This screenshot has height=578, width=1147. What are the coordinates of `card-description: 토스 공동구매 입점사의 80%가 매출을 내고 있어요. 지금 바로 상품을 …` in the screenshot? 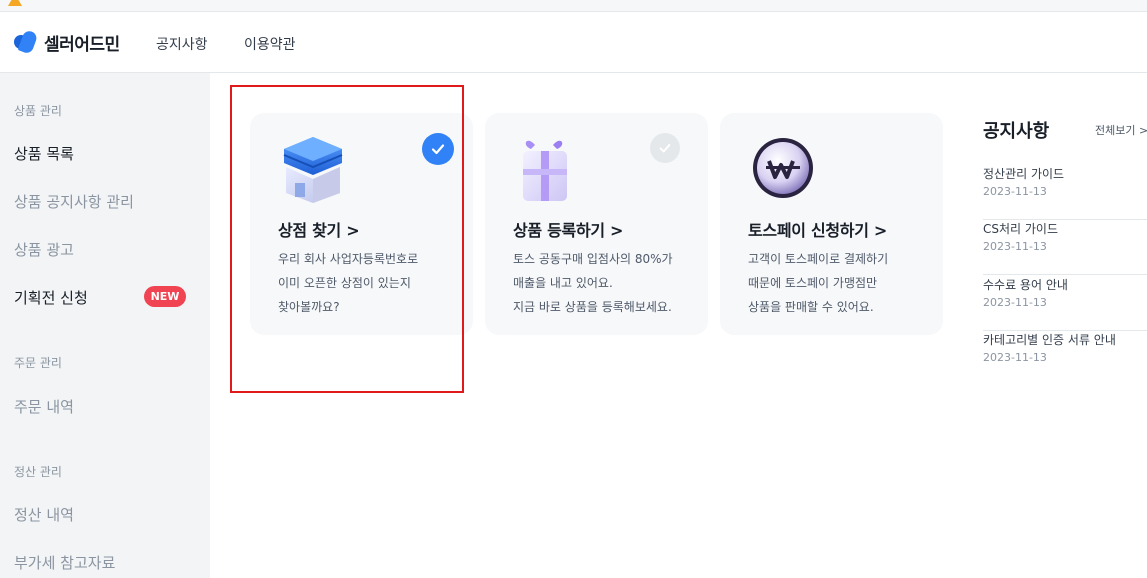 It's located at (593, 283).